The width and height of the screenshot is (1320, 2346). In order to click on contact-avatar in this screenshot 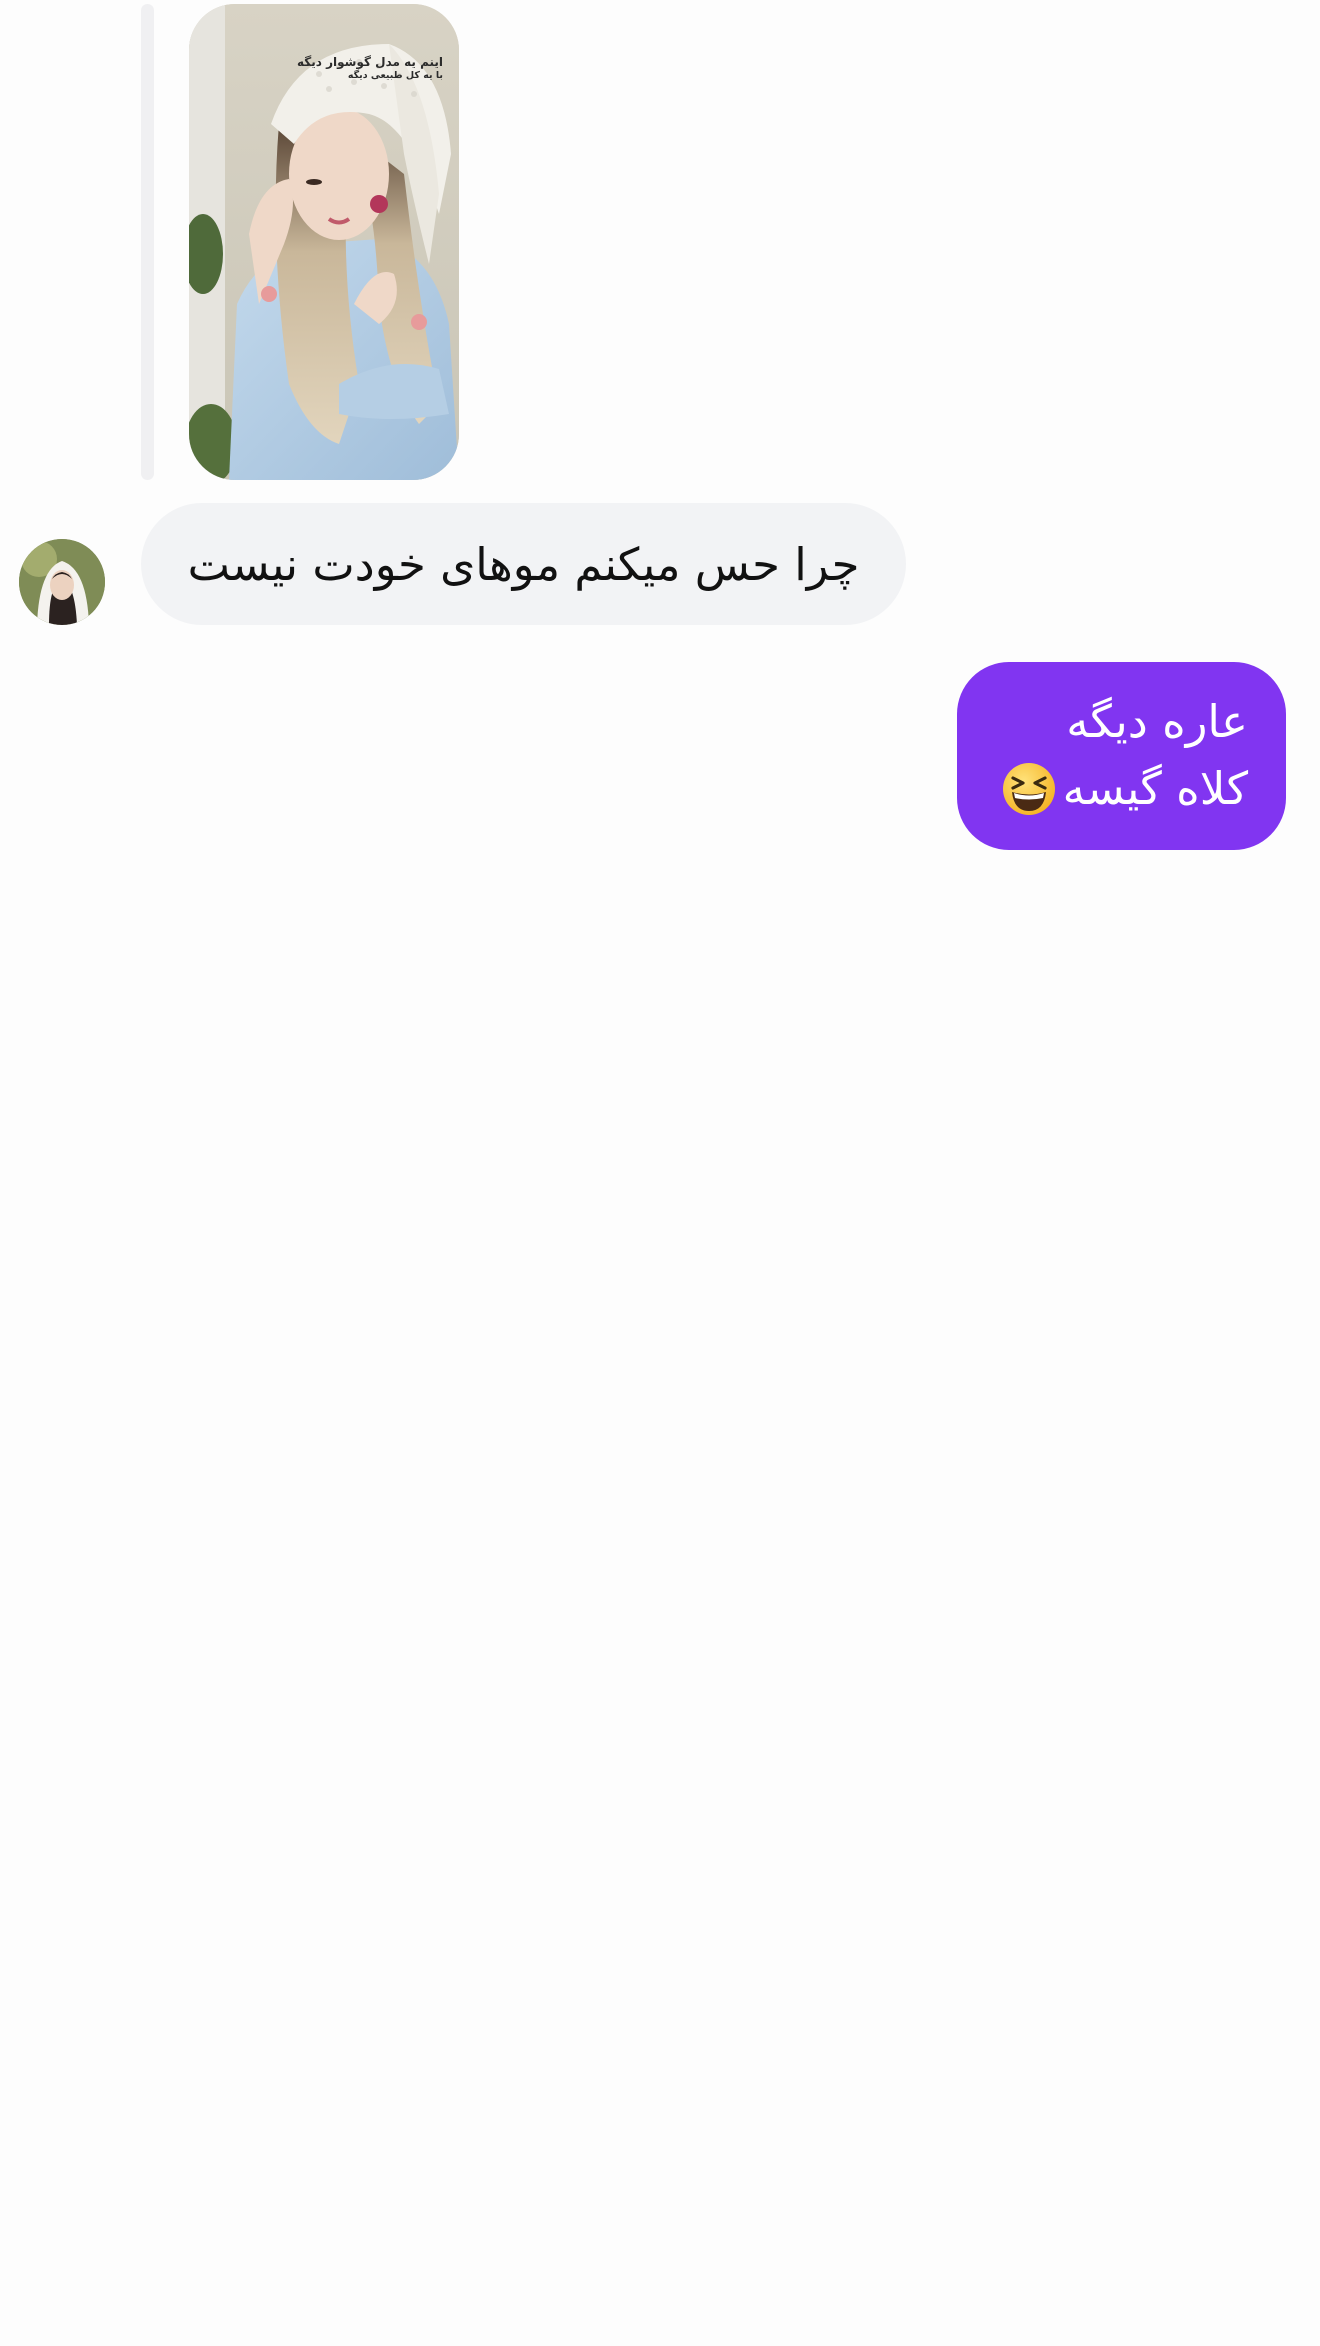, I will do `click(62, 582)`.